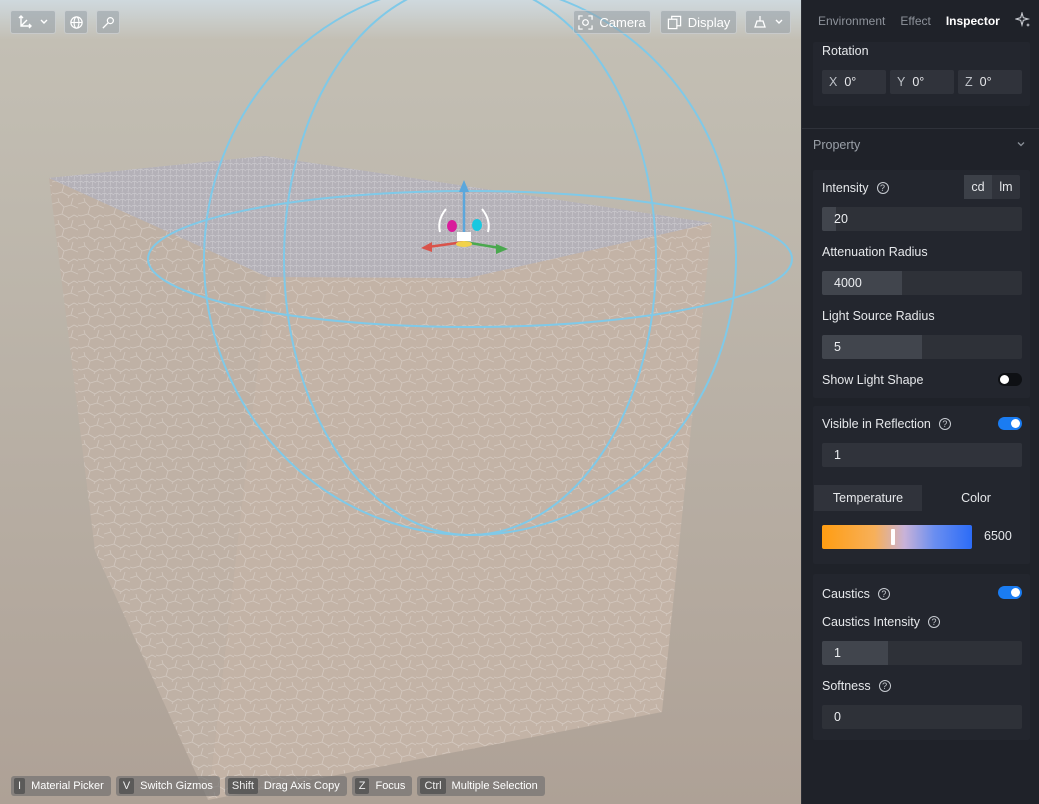  Describe the element at coordinates (1010, 592) in the screenshot. I see `caustics-toggle` at that location.